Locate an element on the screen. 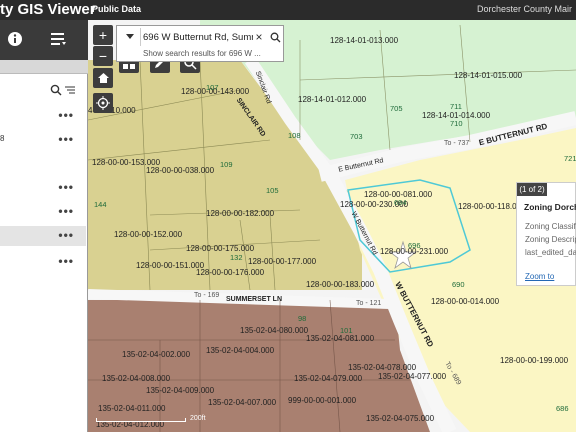 The image size is (576, 432). public-data-label: Public Data is located at coordinates (117, 9).